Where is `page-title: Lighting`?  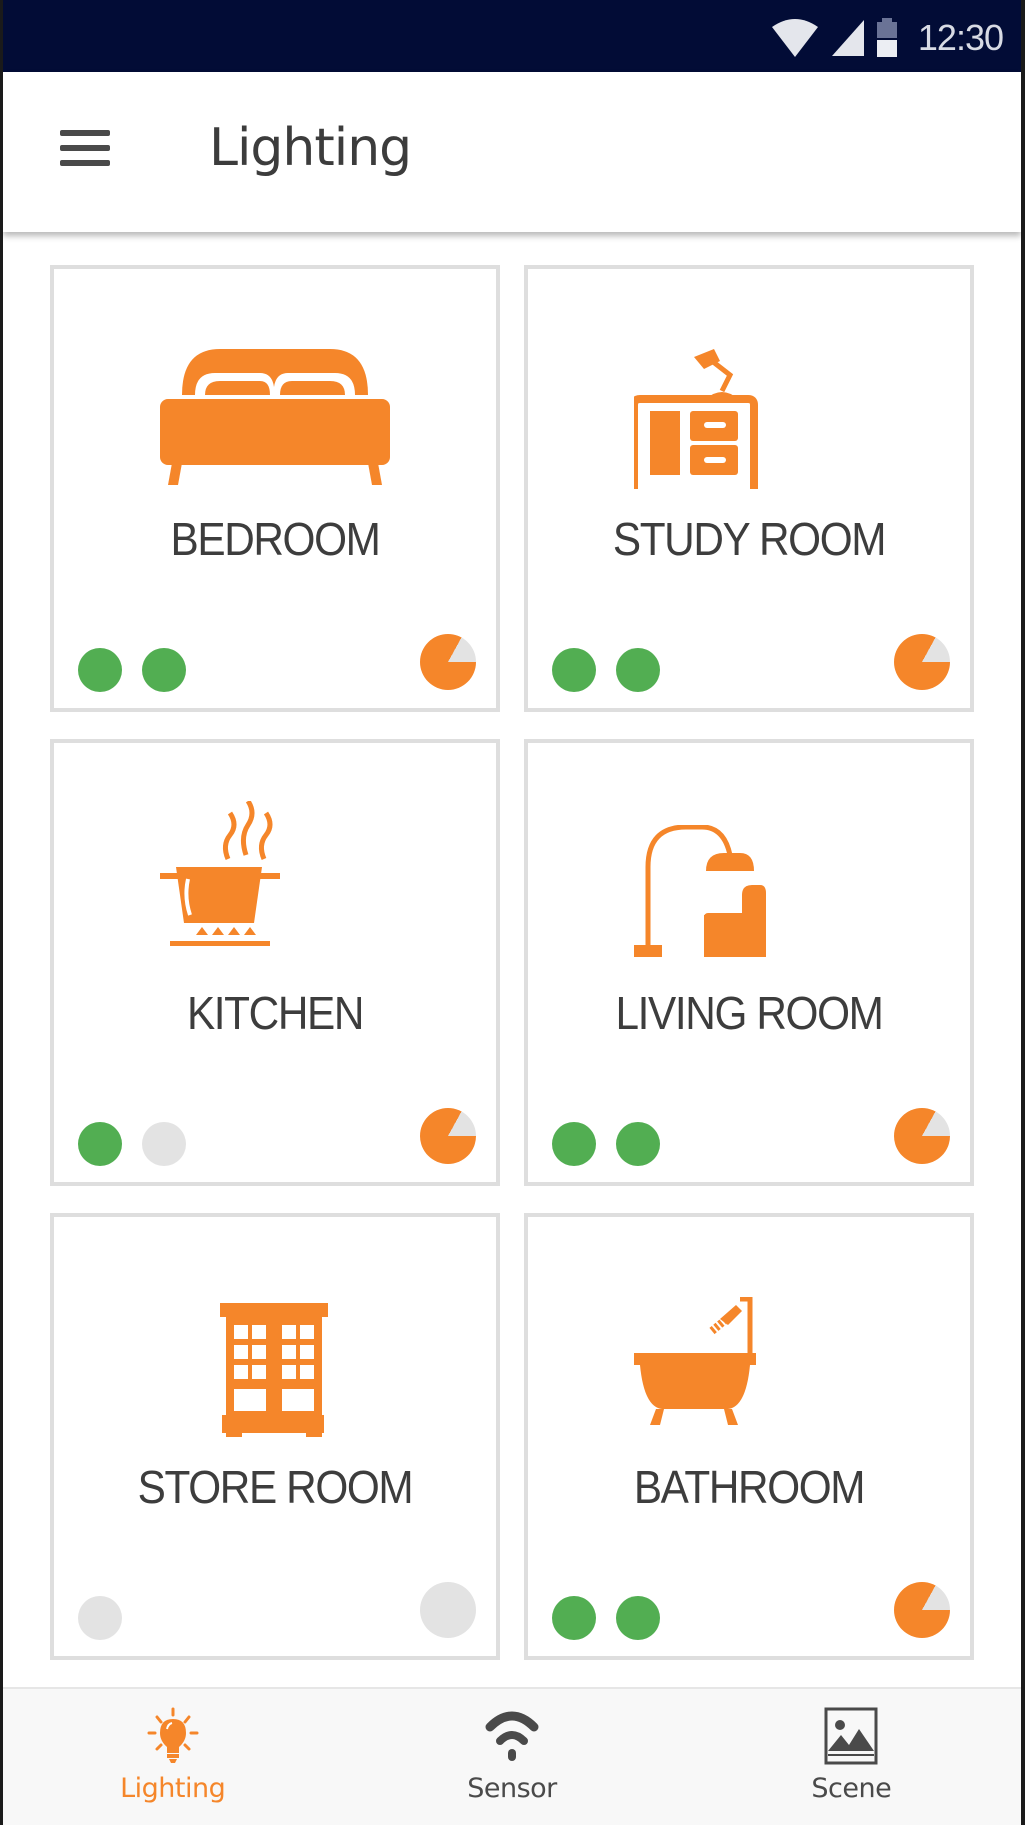
page-title: Lighting is located at coordinates (310, 148).